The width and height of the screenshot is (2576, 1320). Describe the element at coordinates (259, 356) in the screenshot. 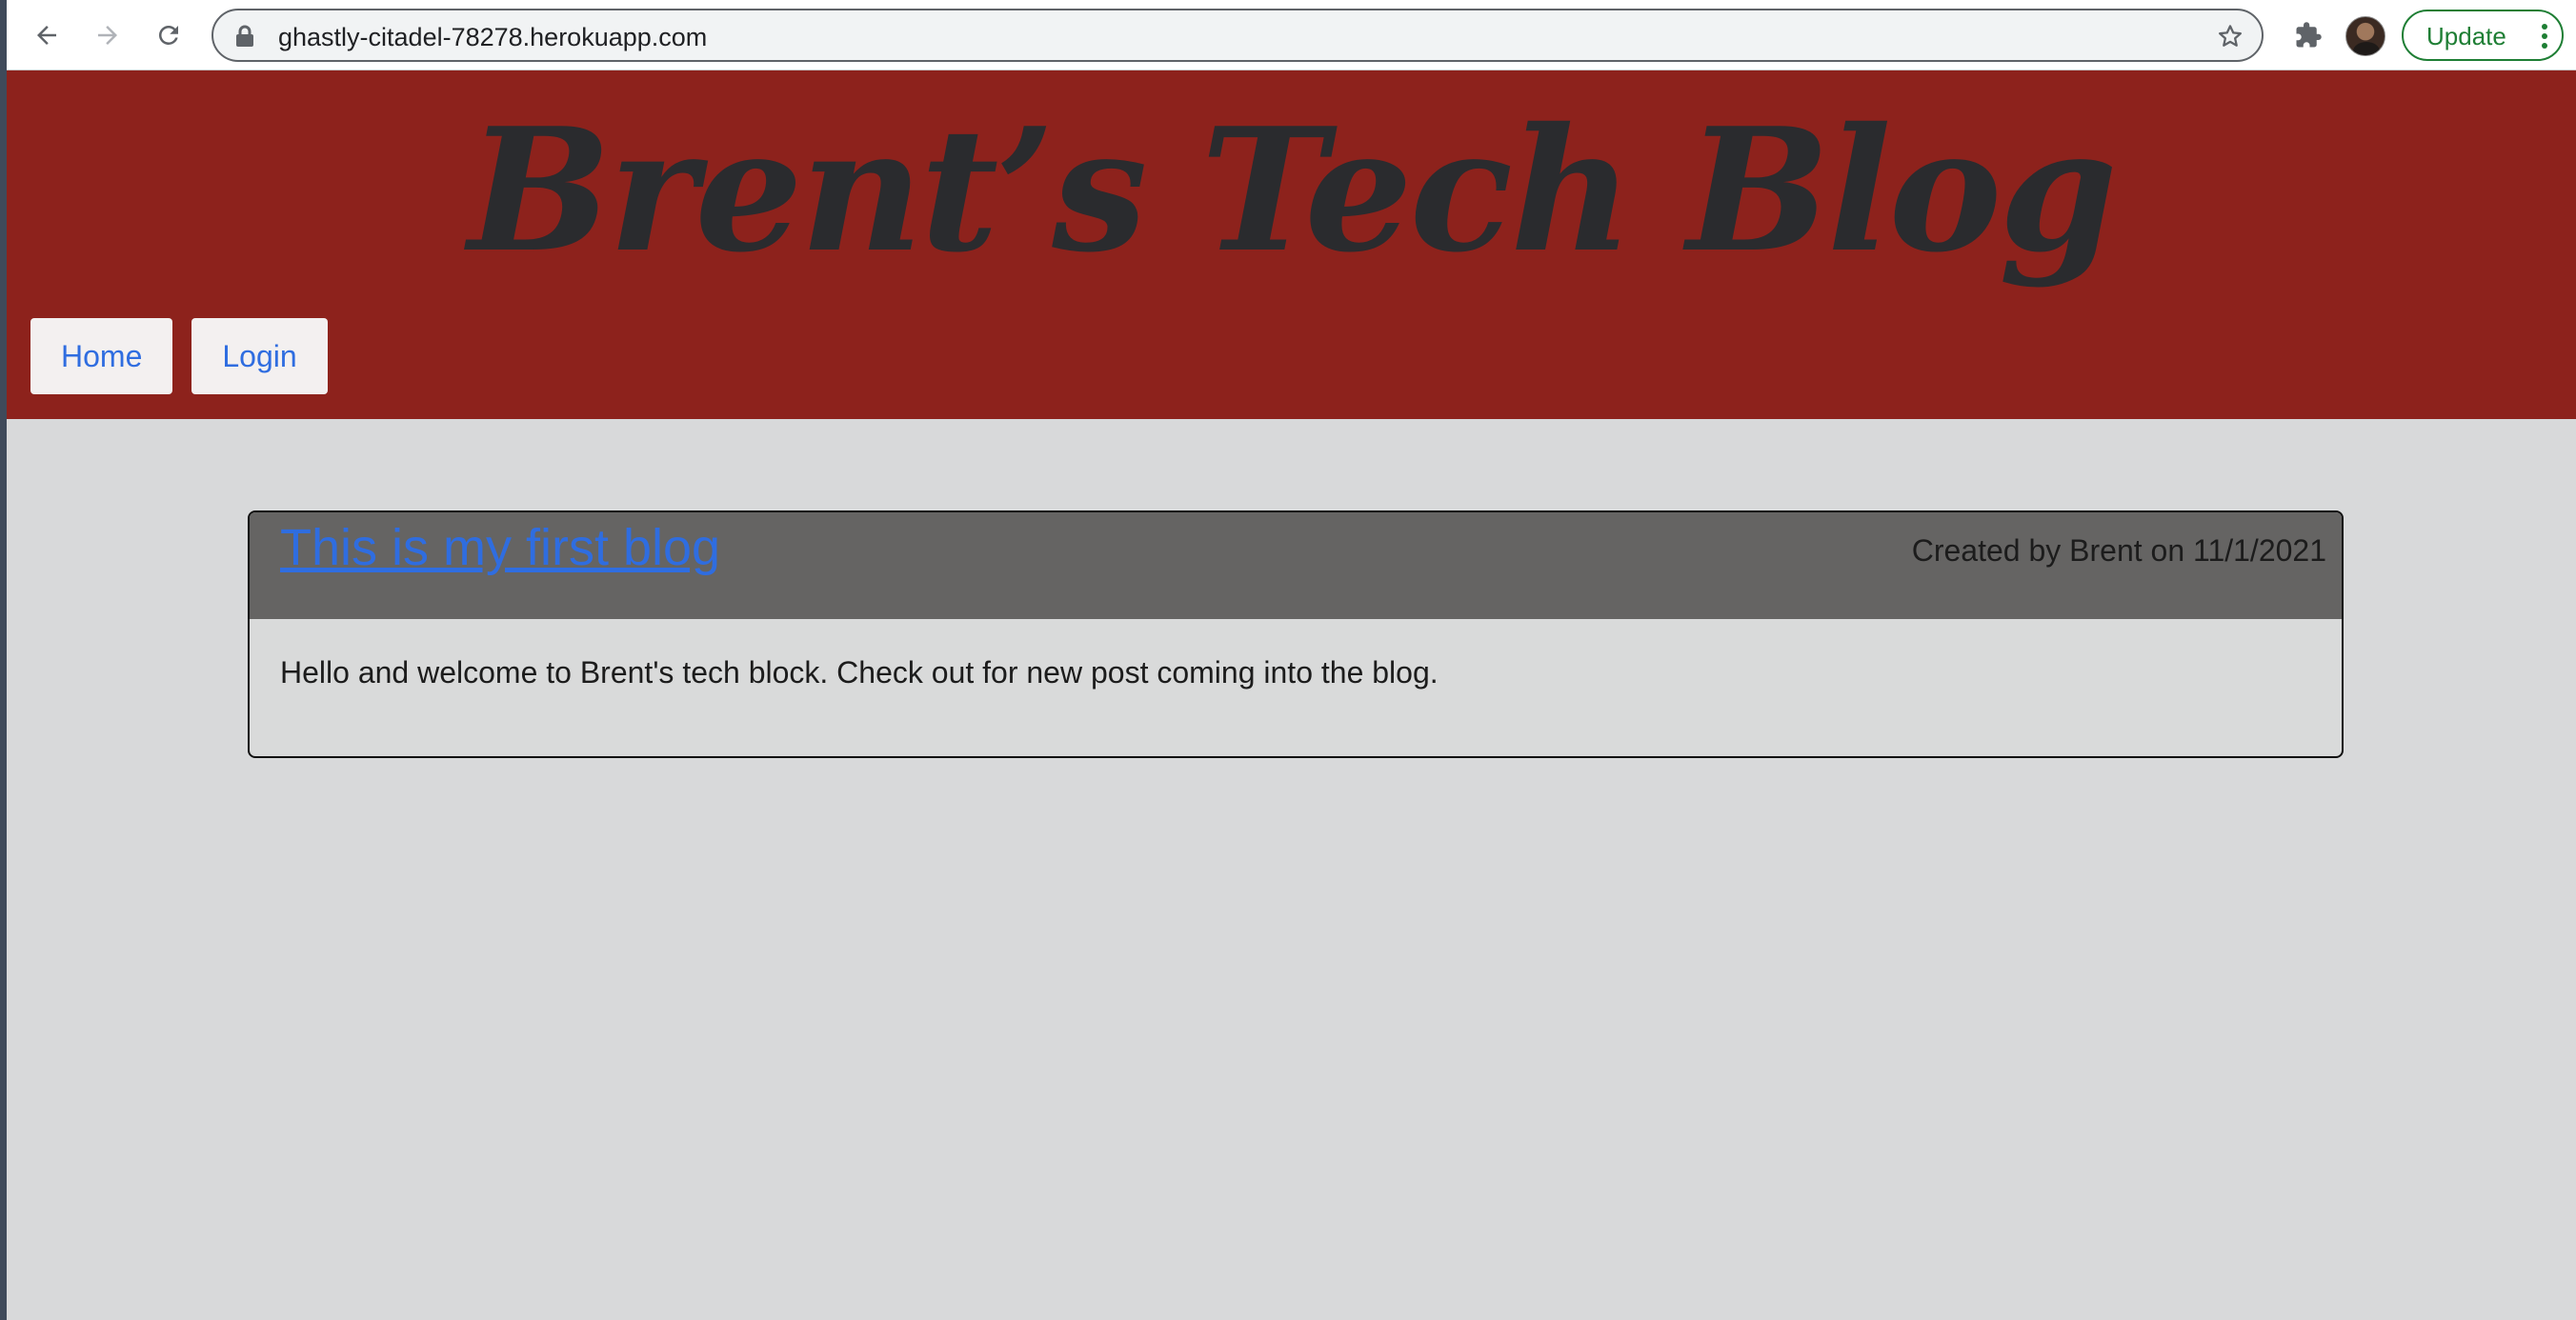

I see `nav-login-link: Login` at that location.